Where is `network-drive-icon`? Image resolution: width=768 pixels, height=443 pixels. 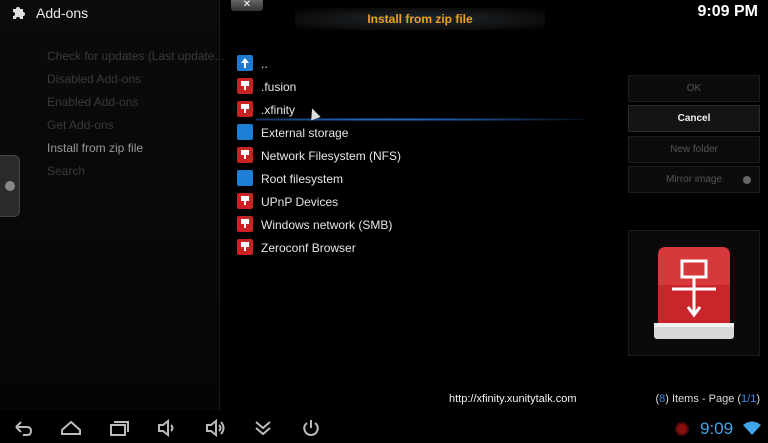 network-drive-icon is located at coordinates (694, 293).